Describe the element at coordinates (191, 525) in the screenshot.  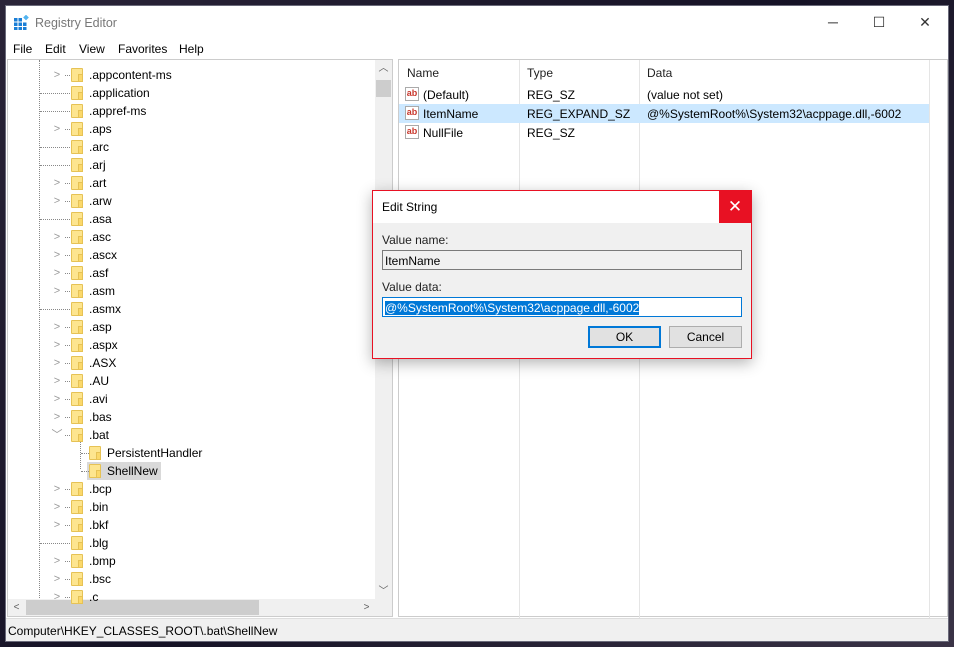
I see `tree-item: > .bkf` at that location.